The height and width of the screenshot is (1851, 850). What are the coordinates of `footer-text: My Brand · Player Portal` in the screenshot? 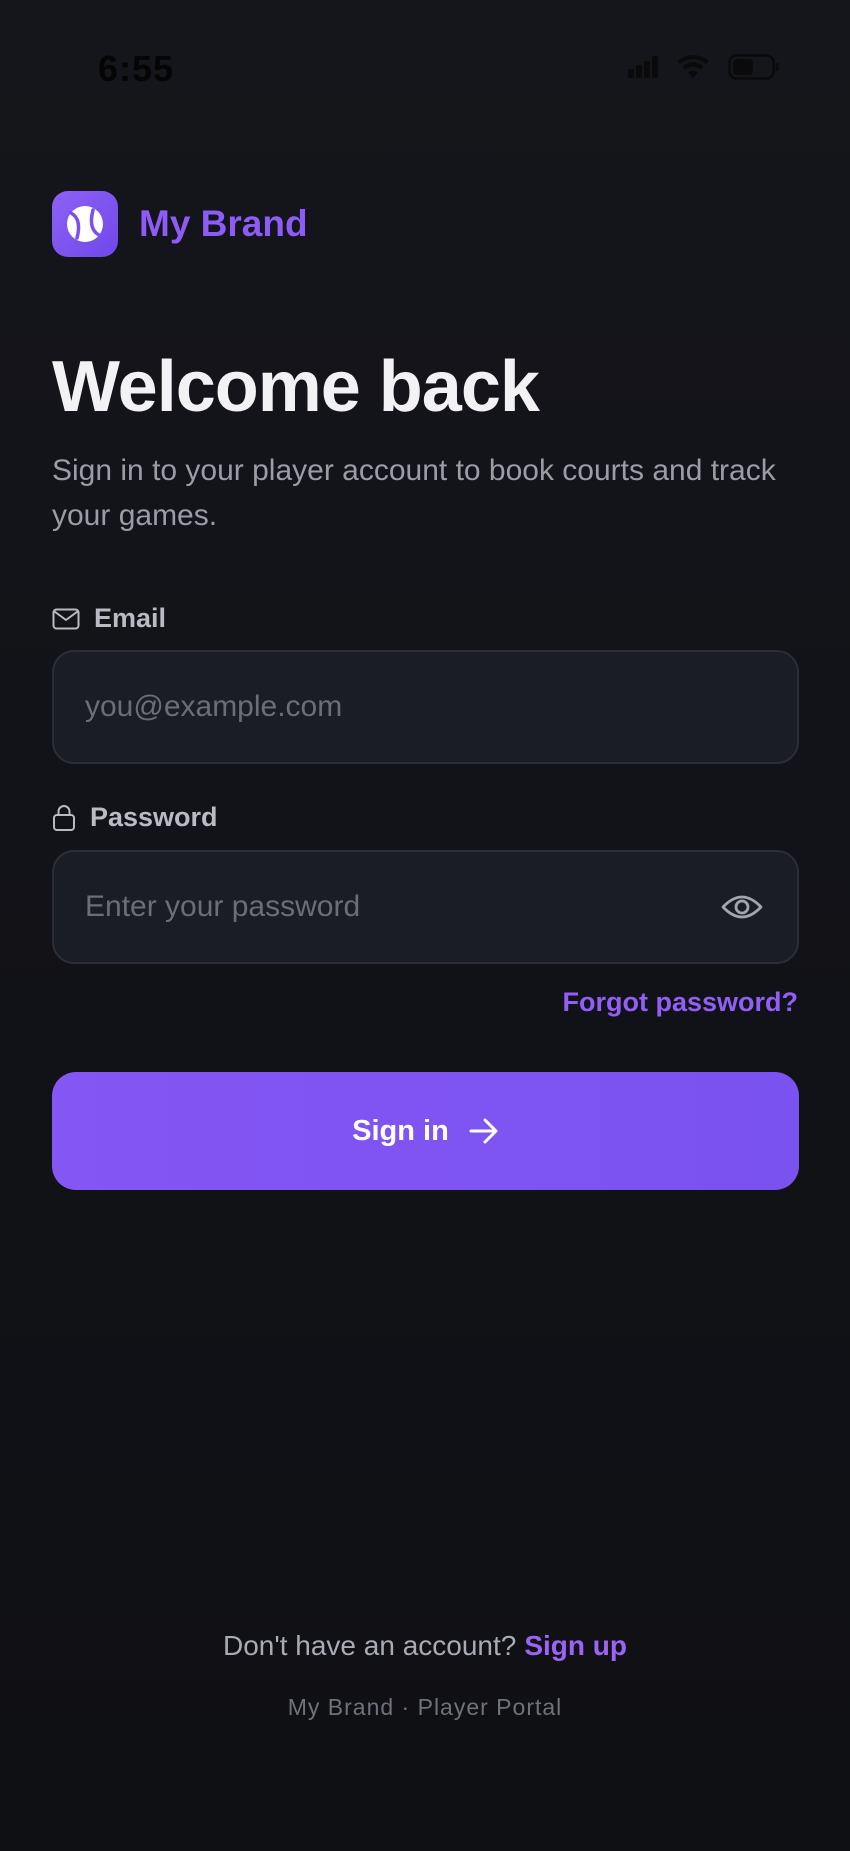 It's located at (425, 1707).